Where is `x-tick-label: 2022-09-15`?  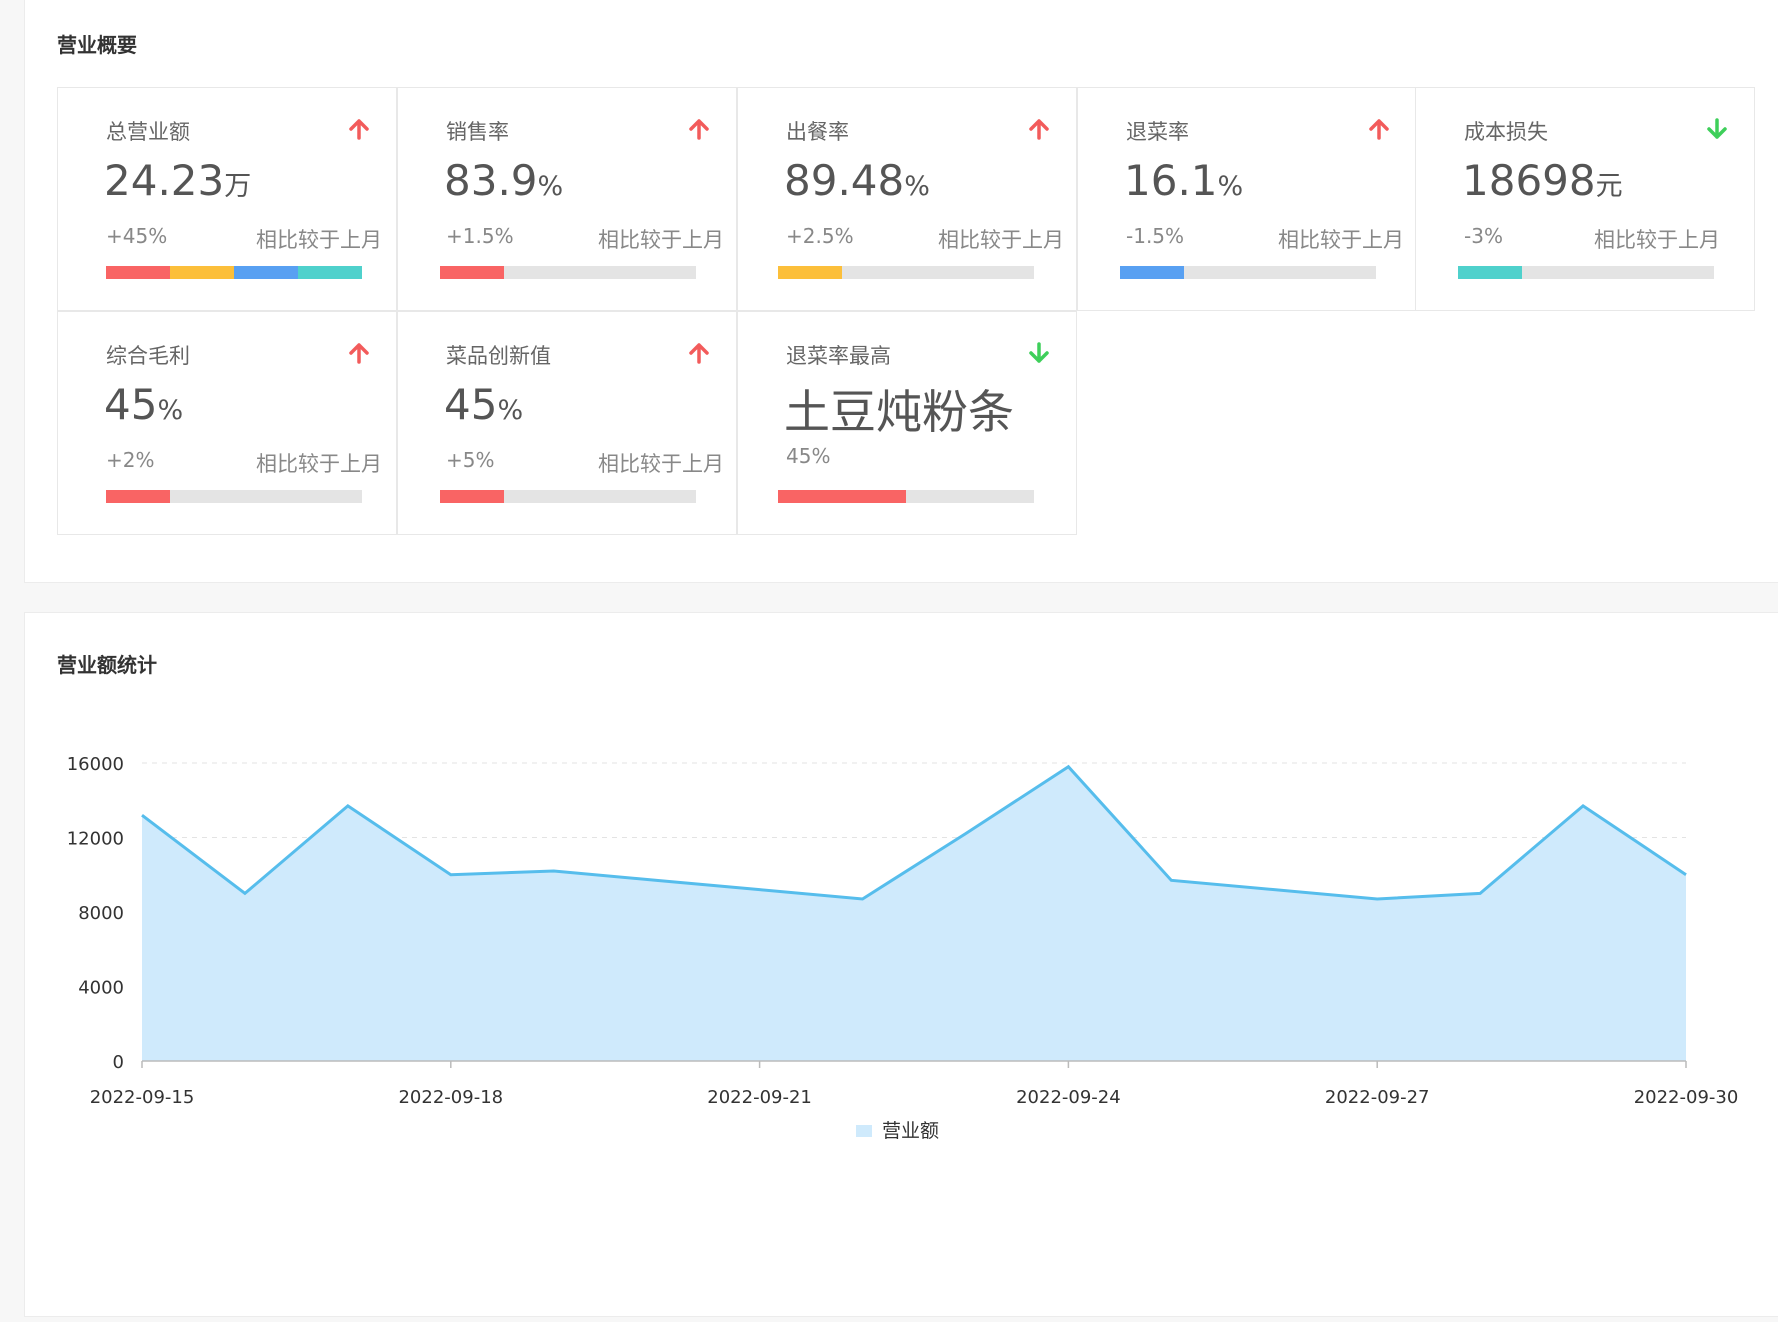
x-tick-label: 2022-09-15 is located at coordinates (142, 1097).